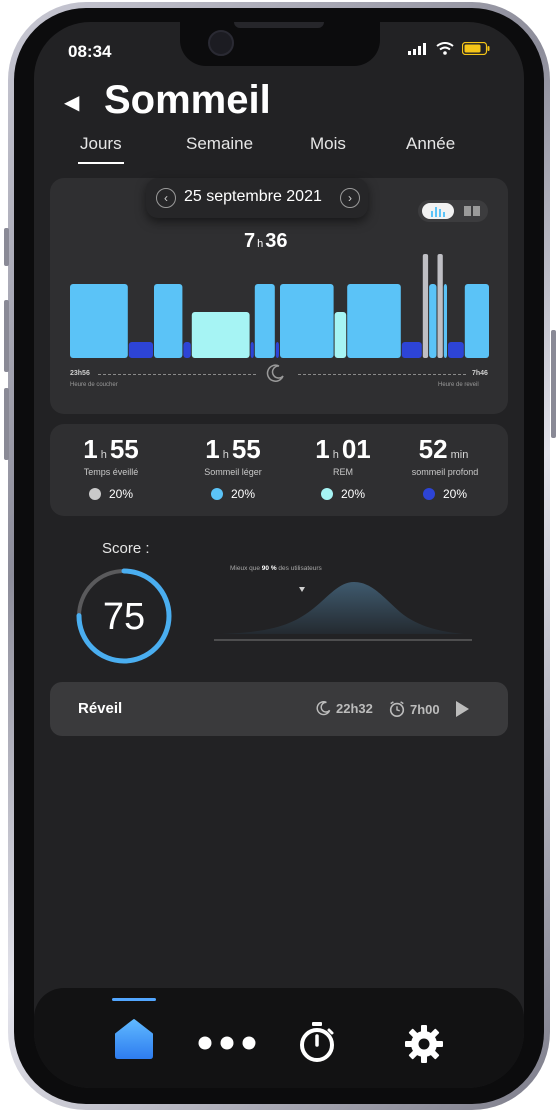 This screenshot has height=1118, width=560. What do you see at coordinates (111, 472) in the screenshot?
I see `stat-label: Temps éveillé` at bounding box center [111, 472].